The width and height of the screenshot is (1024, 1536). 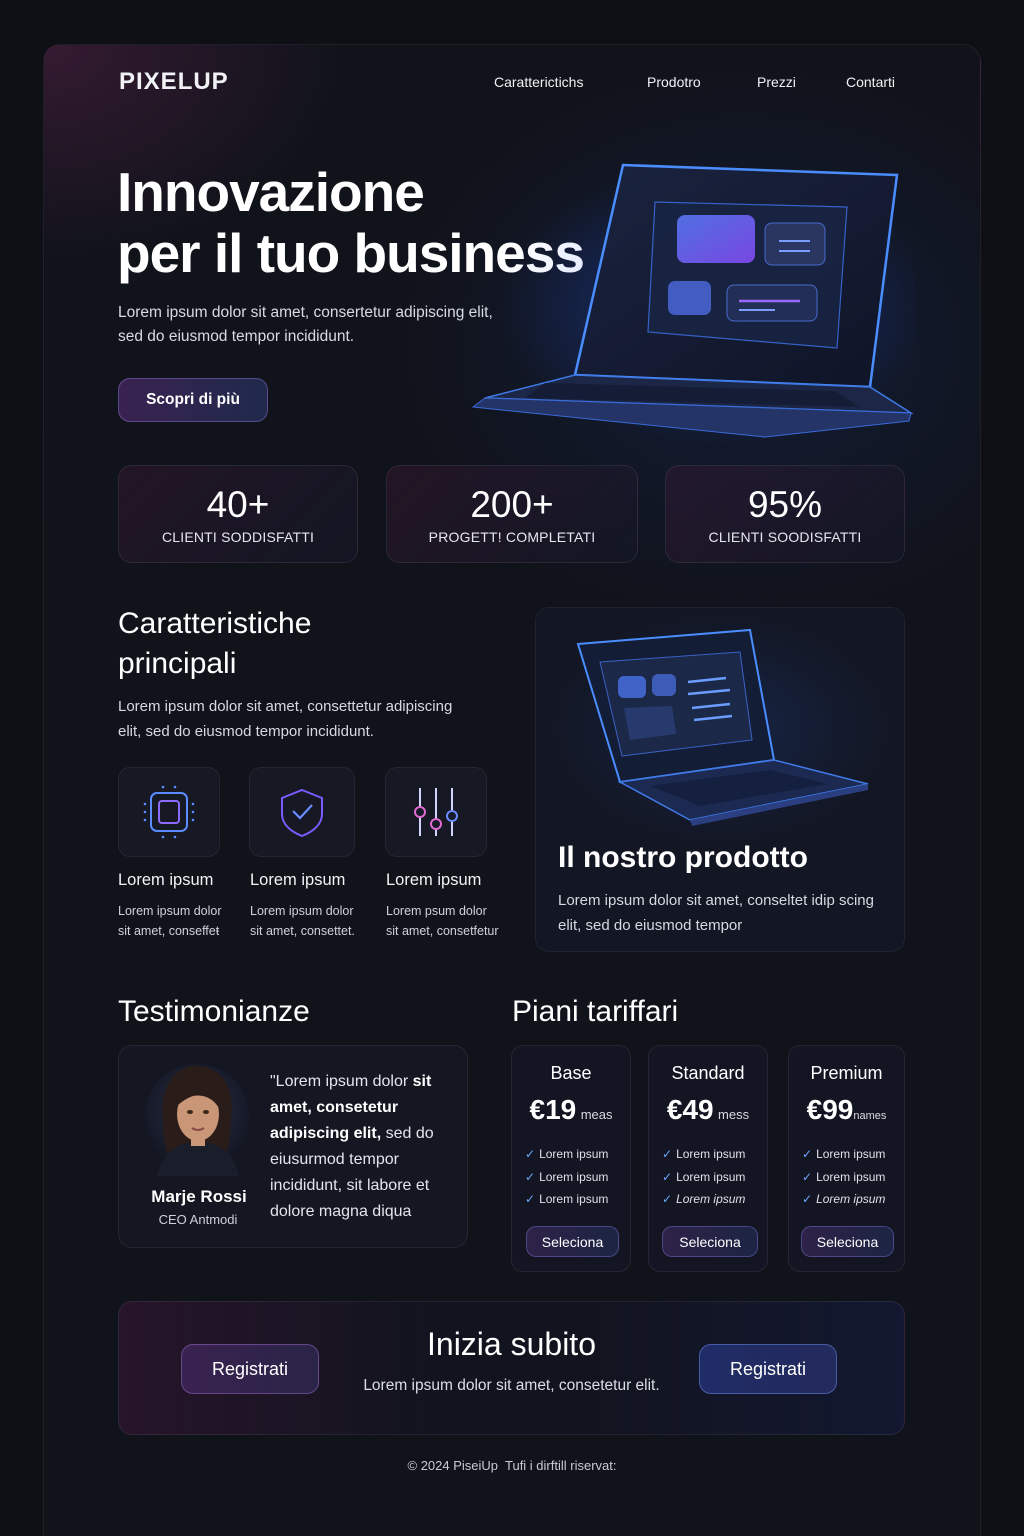 I want to click on testimonial-author-role: CEO Antmodi, so click(x=198, y=1219).